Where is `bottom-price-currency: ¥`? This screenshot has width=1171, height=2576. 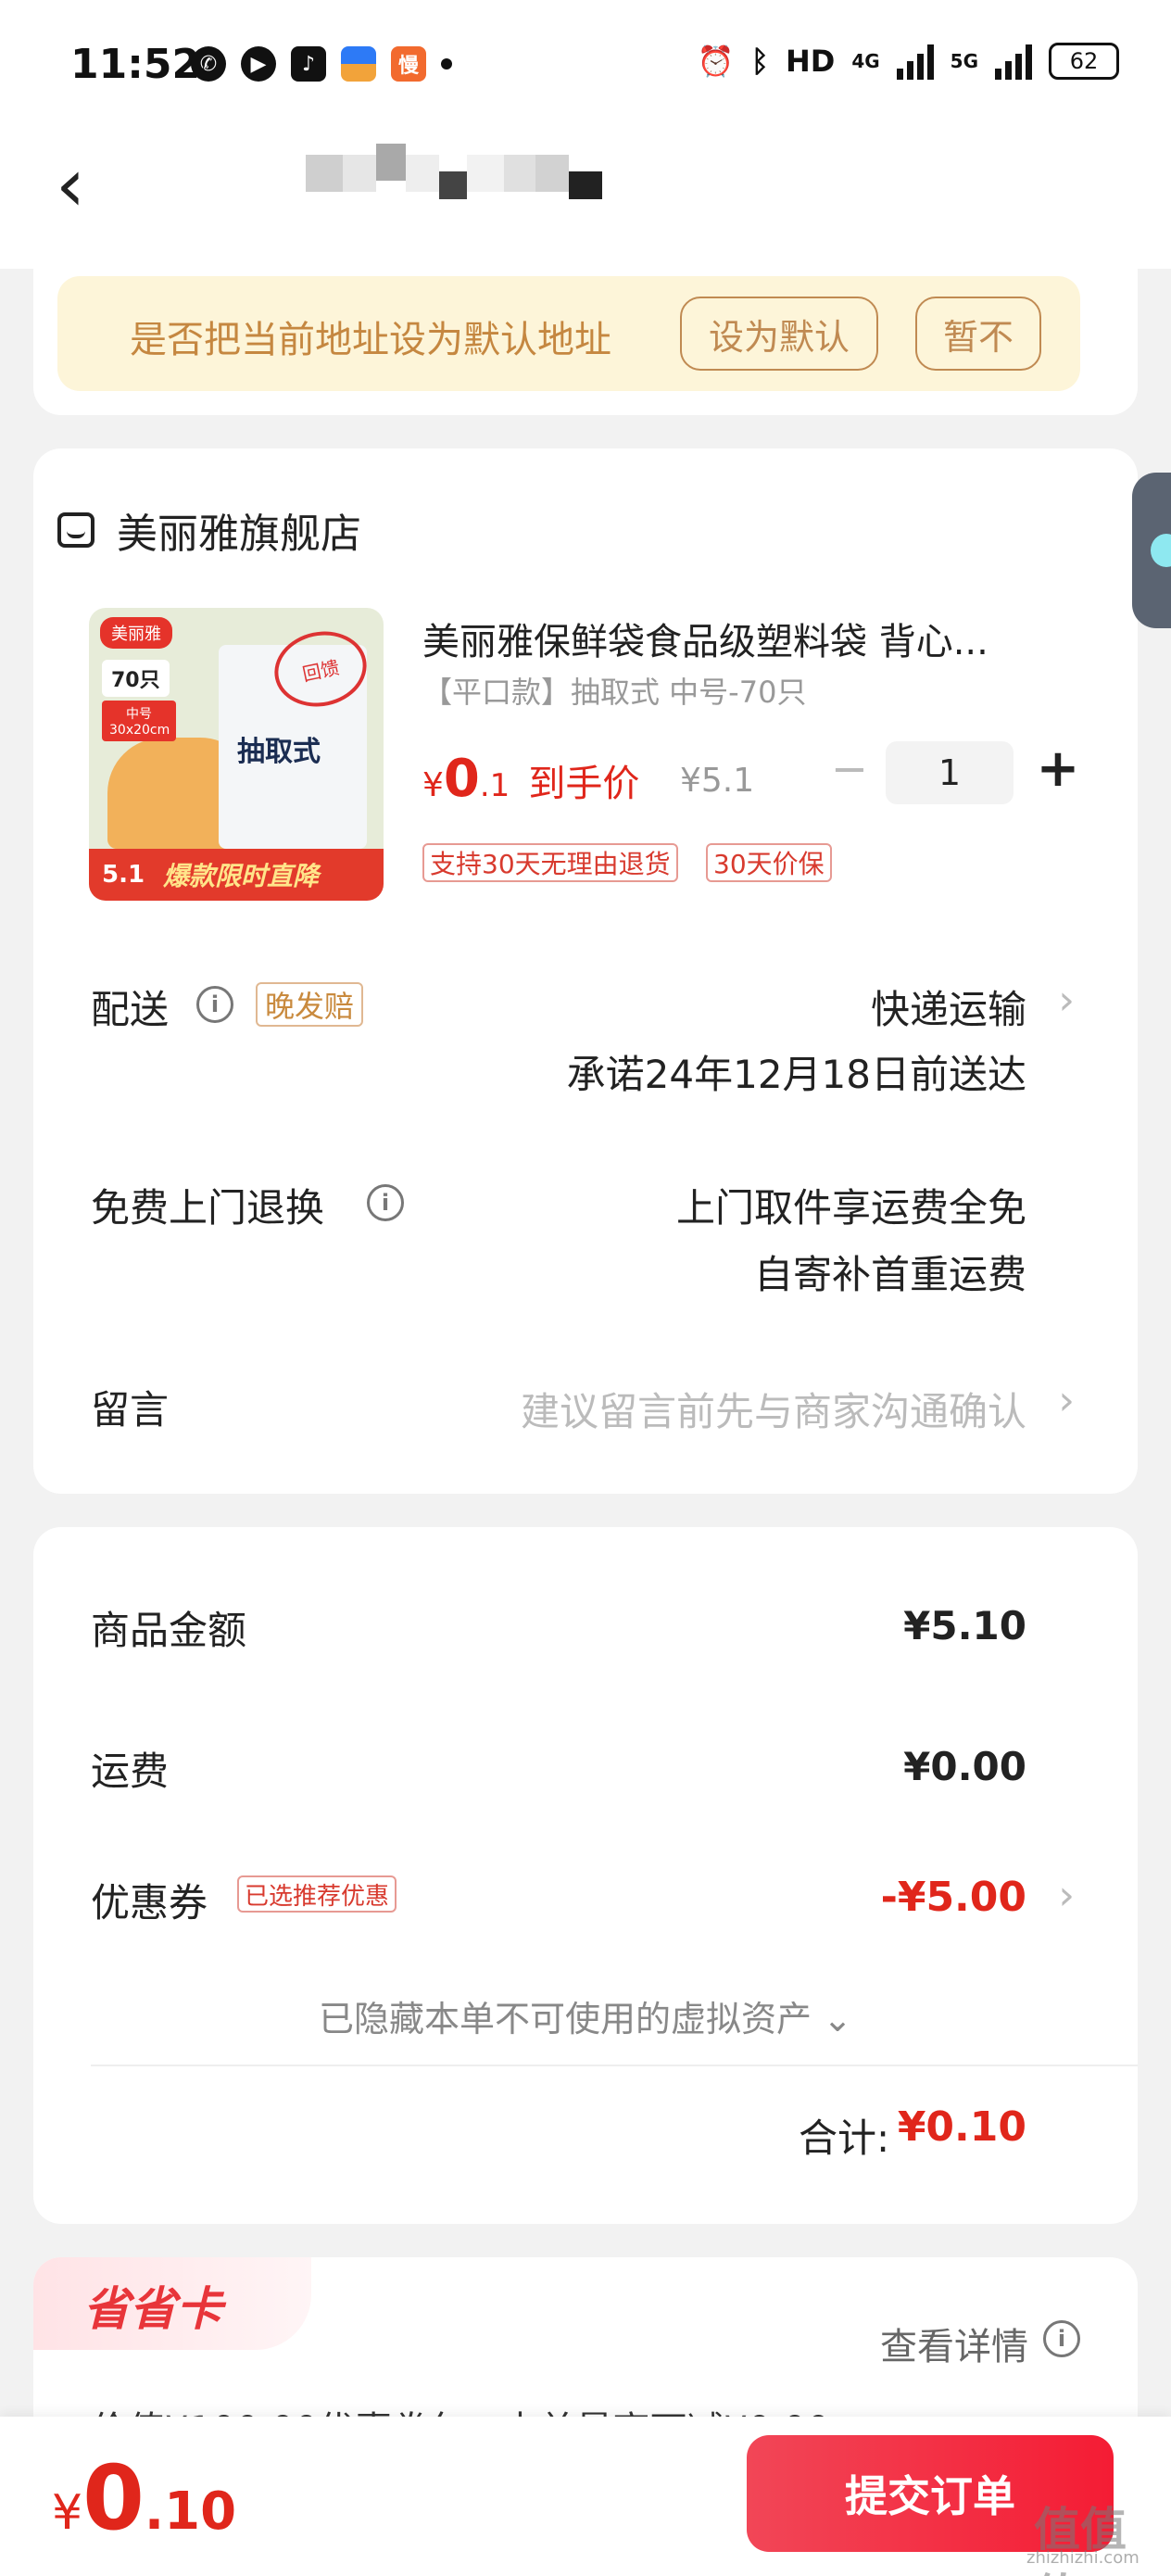
bottom-price-currency: ¥ is located at coordinates (68, 2513).